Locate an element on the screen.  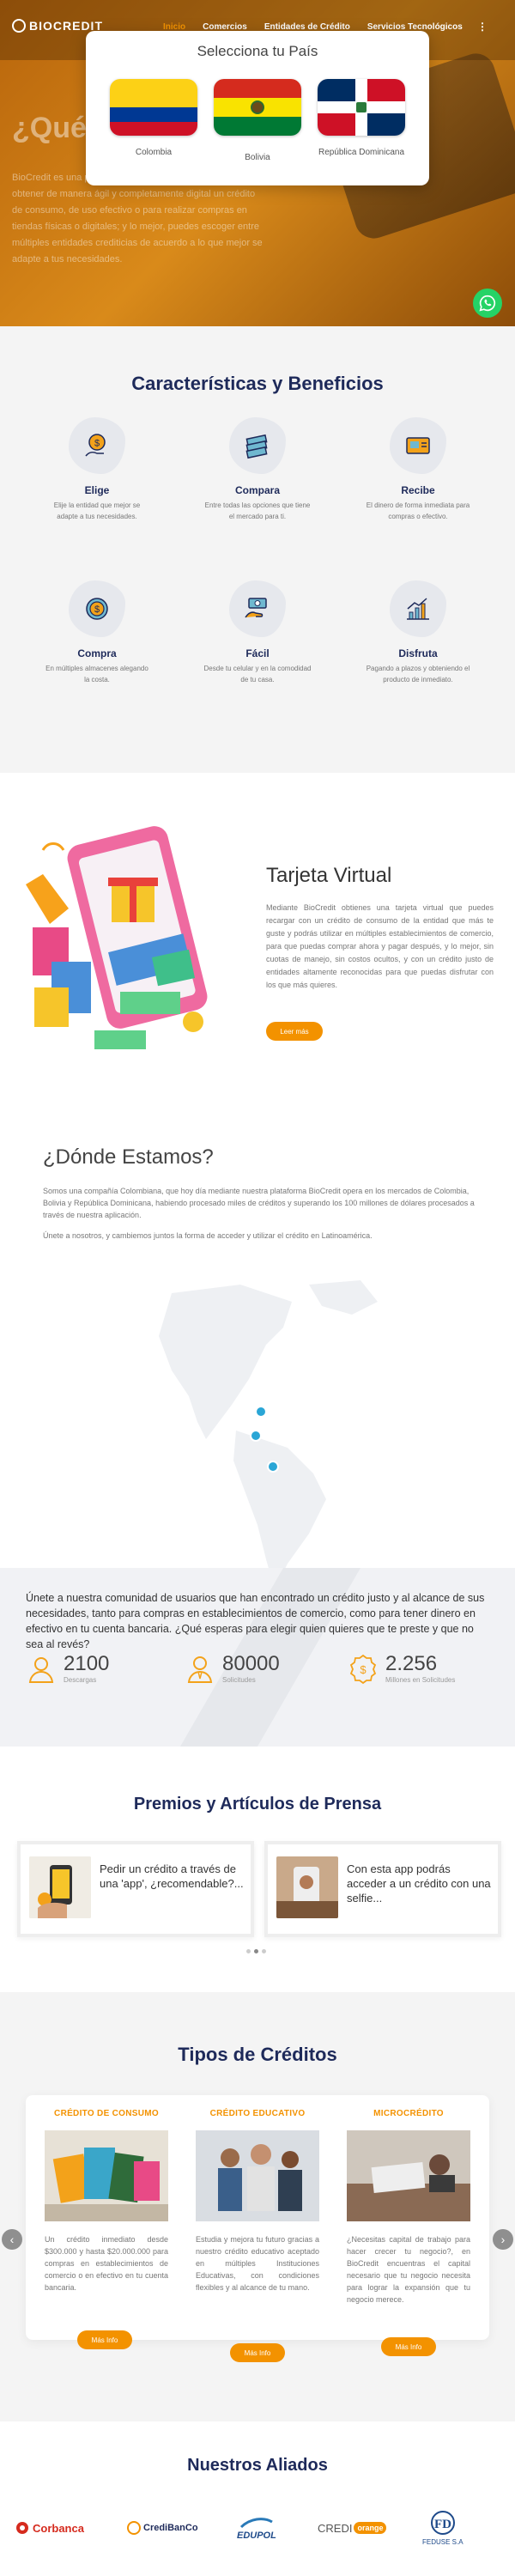
stat-value: 2.256 is located at coordinates (411, 1664).